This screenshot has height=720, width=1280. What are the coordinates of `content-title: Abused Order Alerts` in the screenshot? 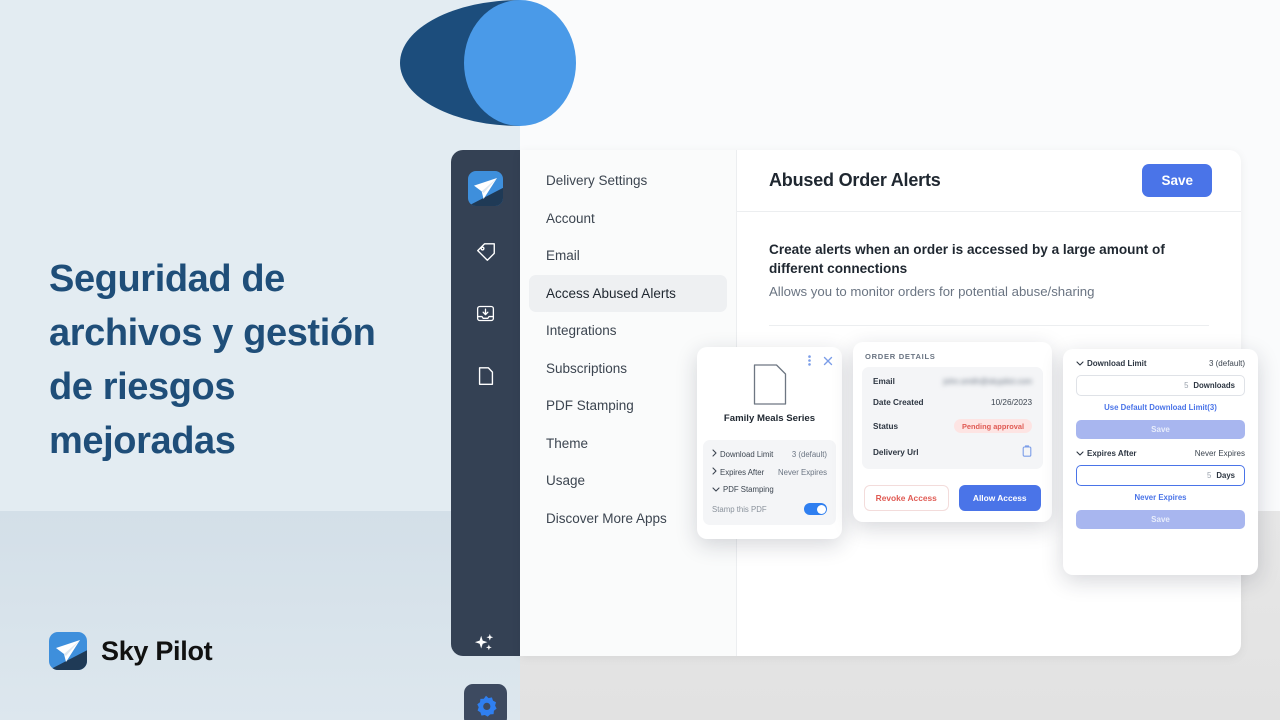 It's located at (855, 180).